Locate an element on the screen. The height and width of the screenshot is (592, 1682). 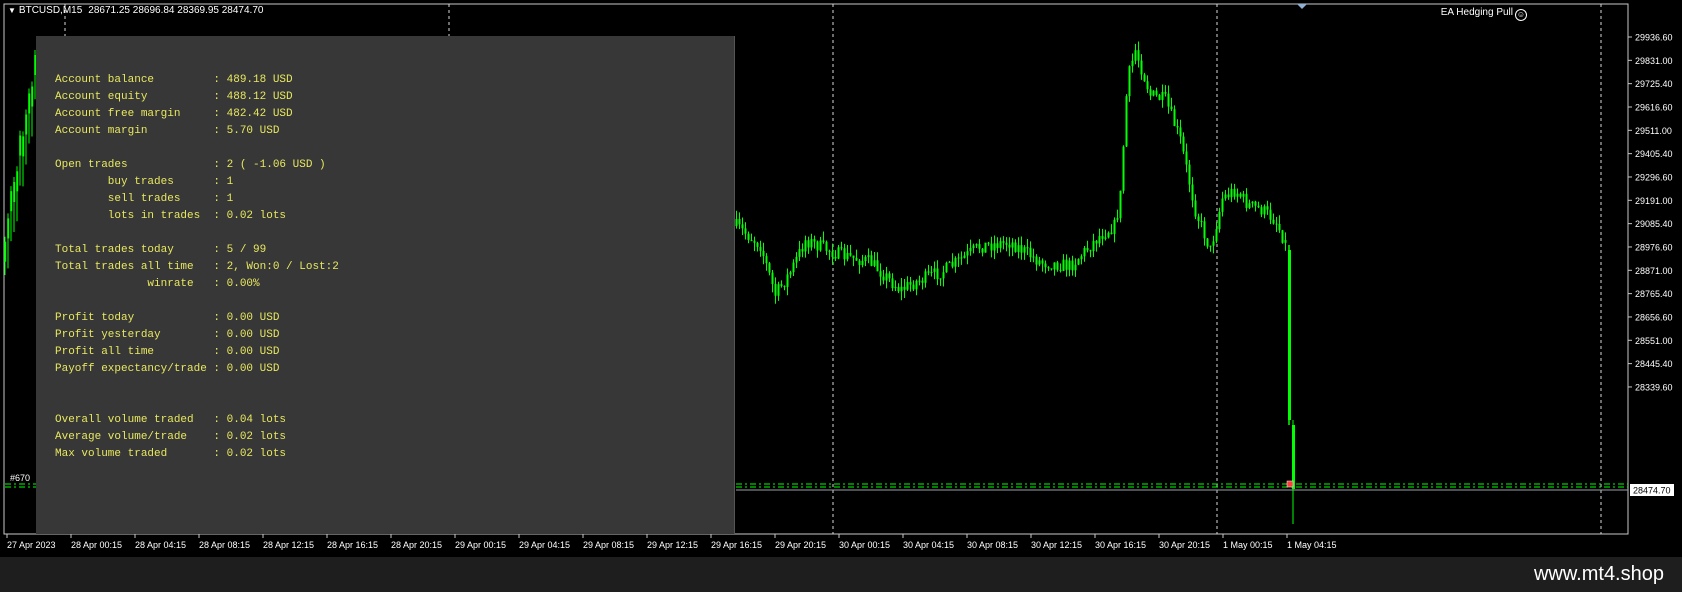
panel-line: Profit all time : 0.00 USD is located at coordinates (167, 352).